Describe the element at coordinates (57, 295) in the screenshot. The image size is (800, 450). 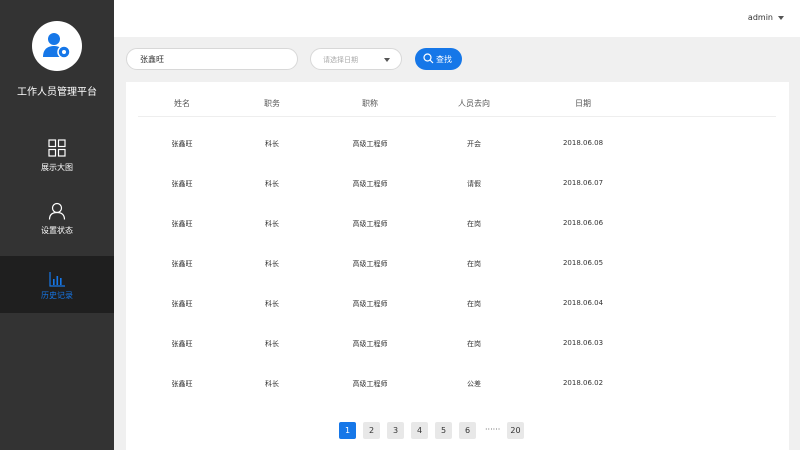
I see `sidebar-item-label: 历史记录` at that location.